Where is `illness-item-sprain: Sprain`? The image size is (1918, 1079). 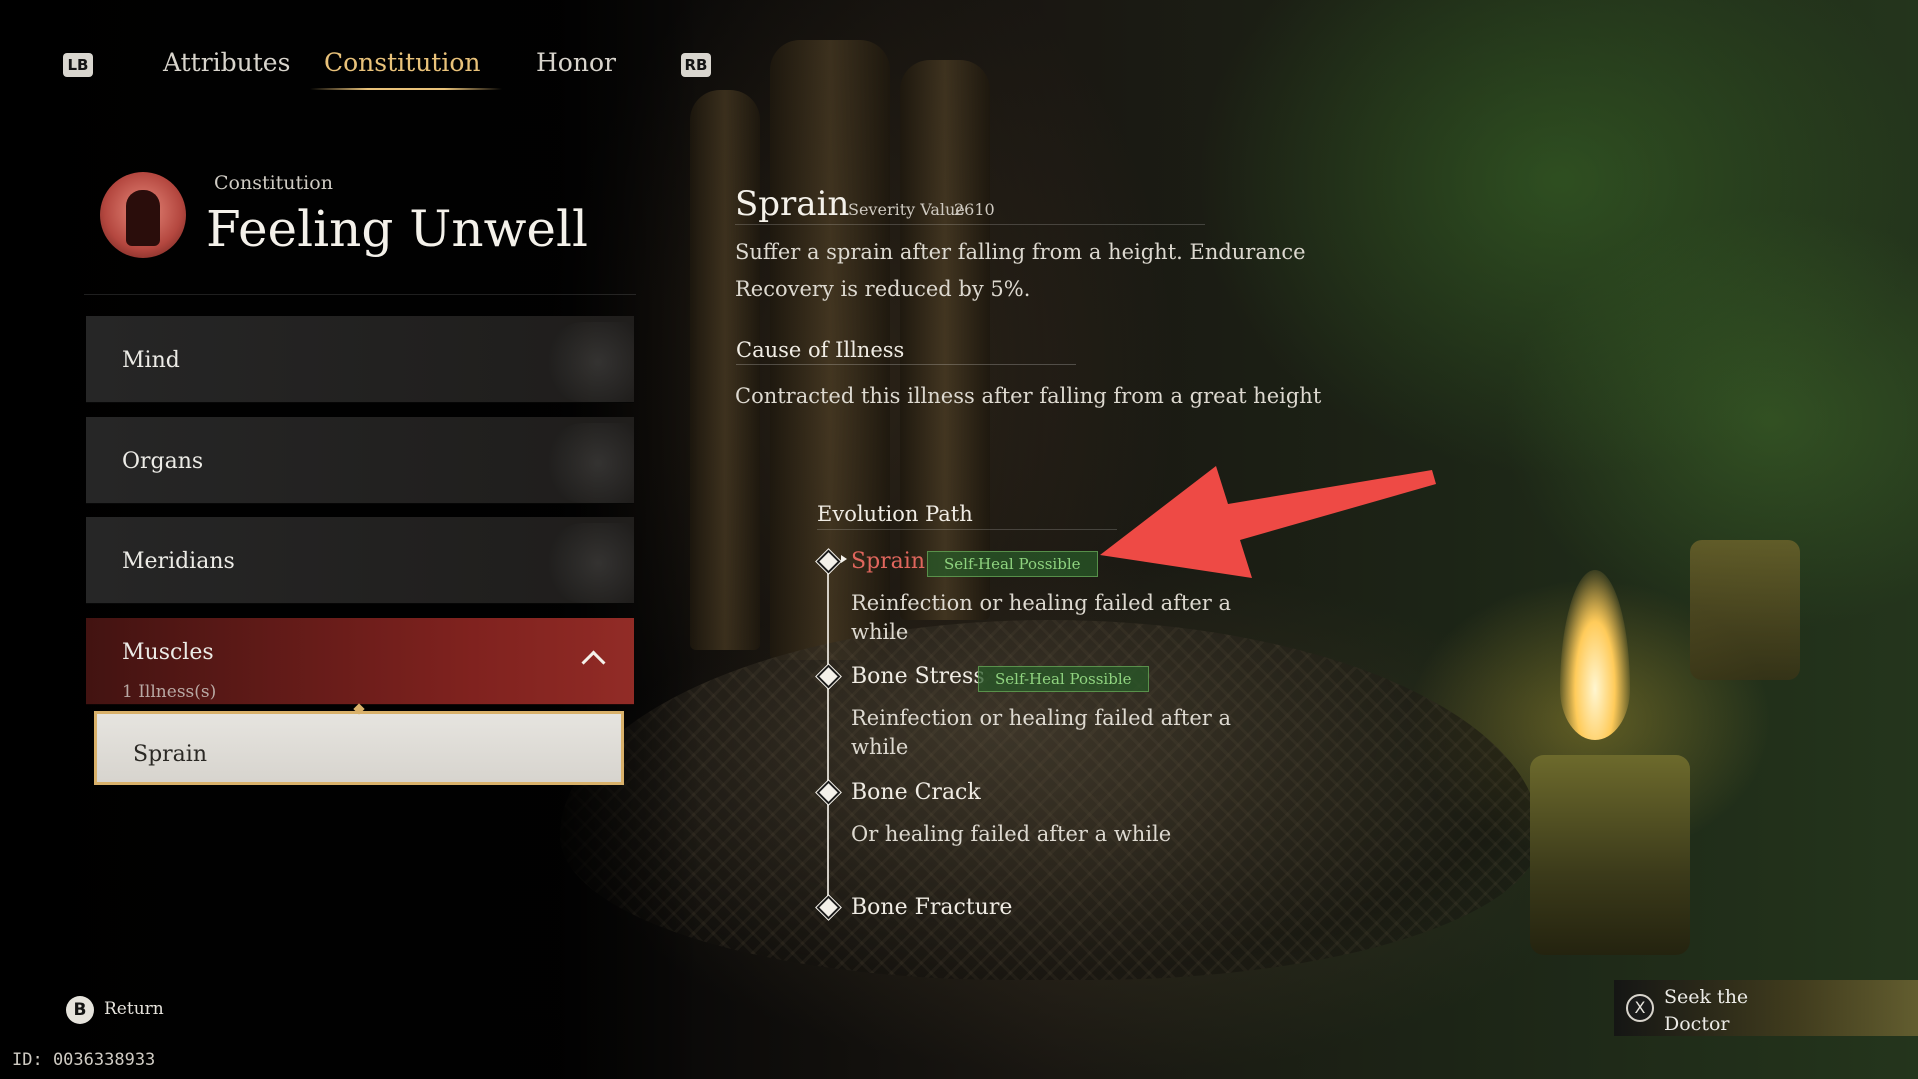
illness-item-sprain: Sprain is located at coordinates (359, 744).